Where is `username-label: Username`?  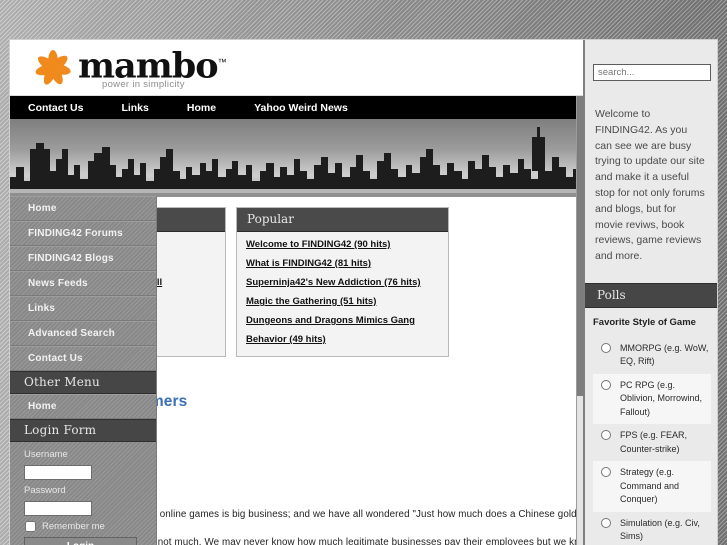 username-label: Username is located at coordinates (46, 454).